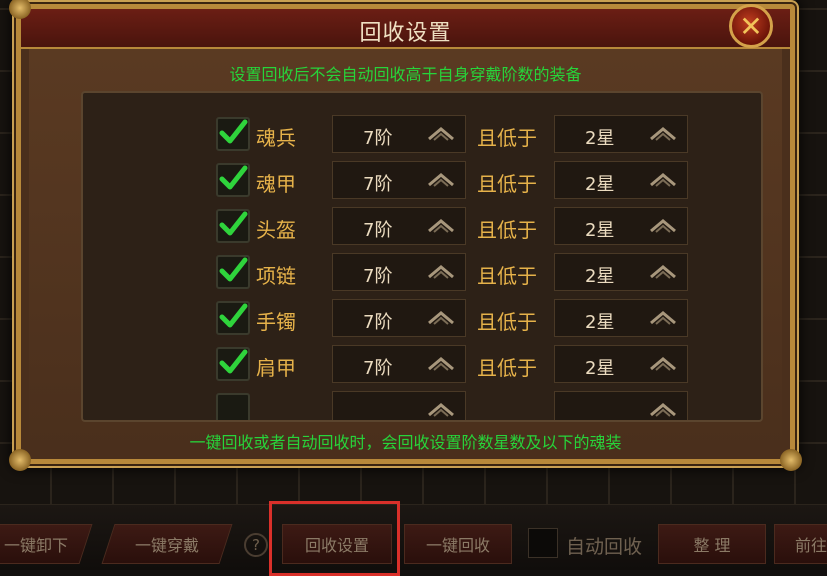 This screenshot has height=576, width=827. Describe the element at coordinates (800, 544) in the screenshot. I see `goto-button: 前往` at that location.